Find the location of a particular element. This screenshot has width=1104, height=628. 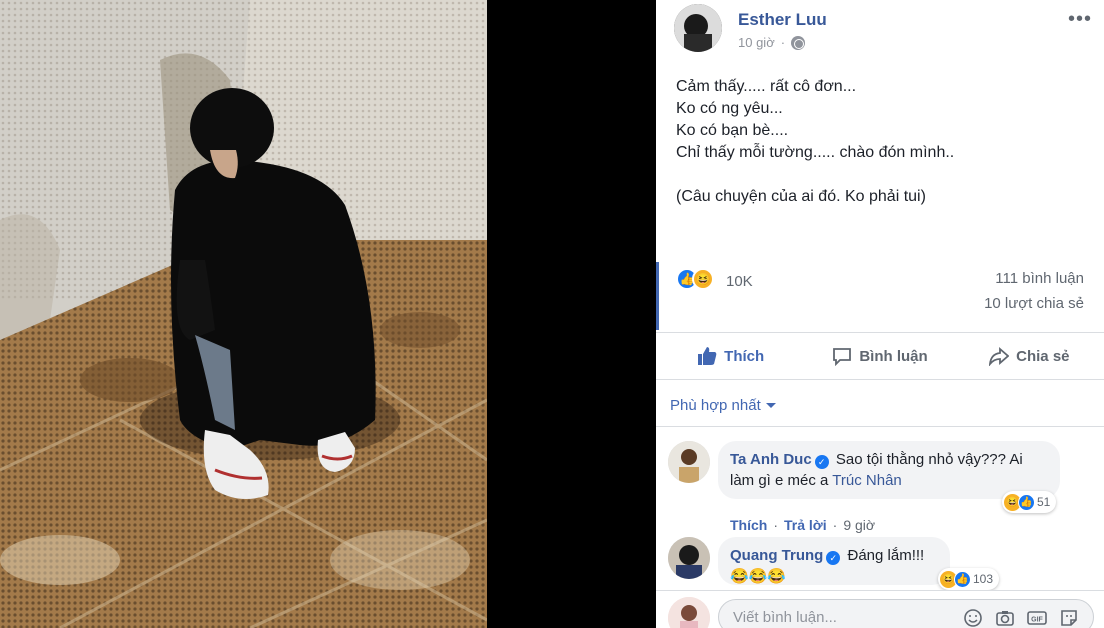

current-user-avatar is located at coordinates (689, 612).